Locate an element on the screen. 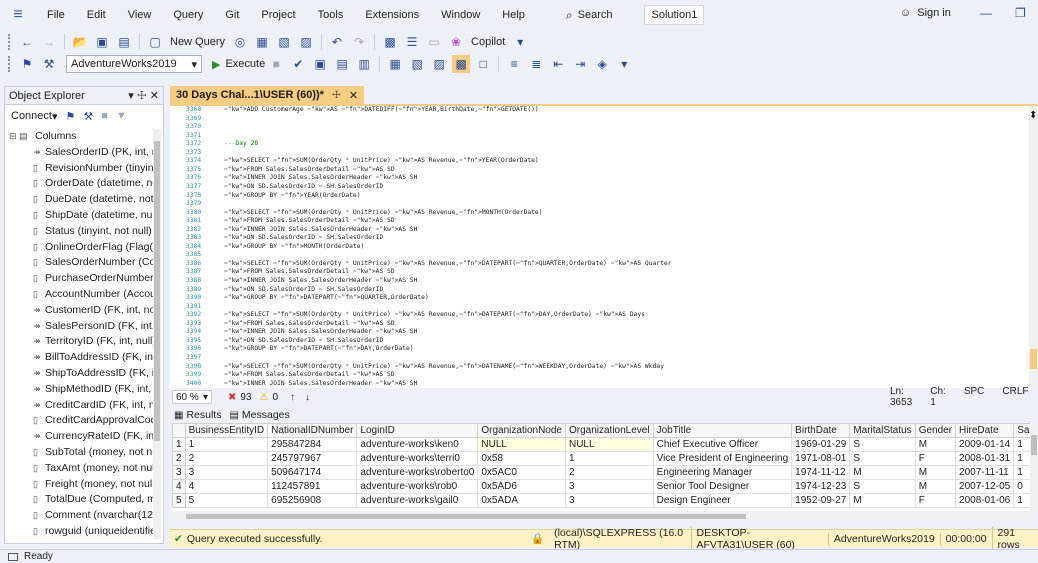 The height and width of the screenshot is (563, 1038). scroll-thumb is located at coordinates (466, 516).